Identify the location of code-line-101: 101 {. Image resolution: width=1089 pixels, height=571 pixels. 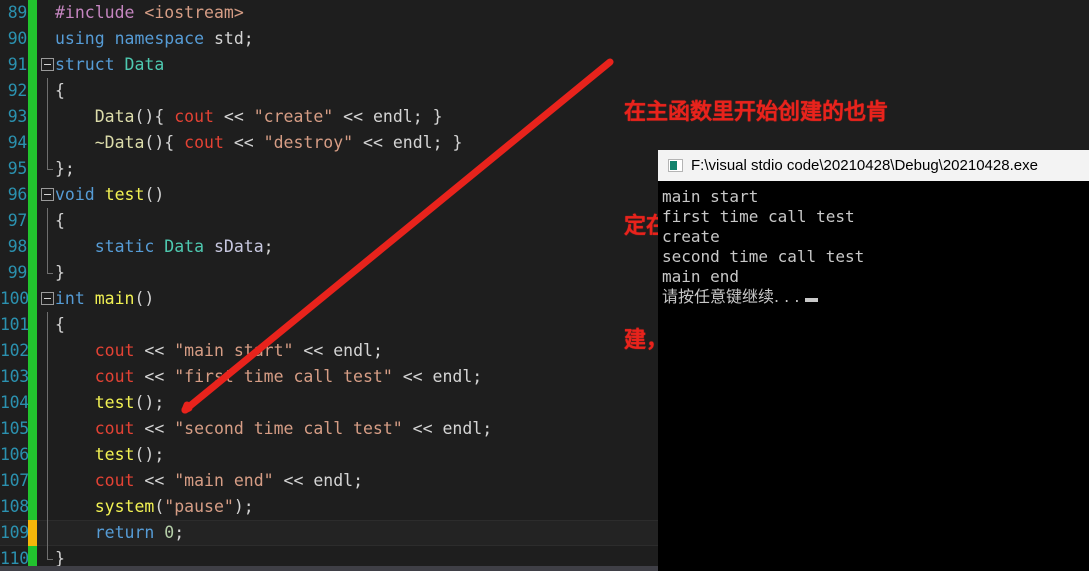
(329, 325).